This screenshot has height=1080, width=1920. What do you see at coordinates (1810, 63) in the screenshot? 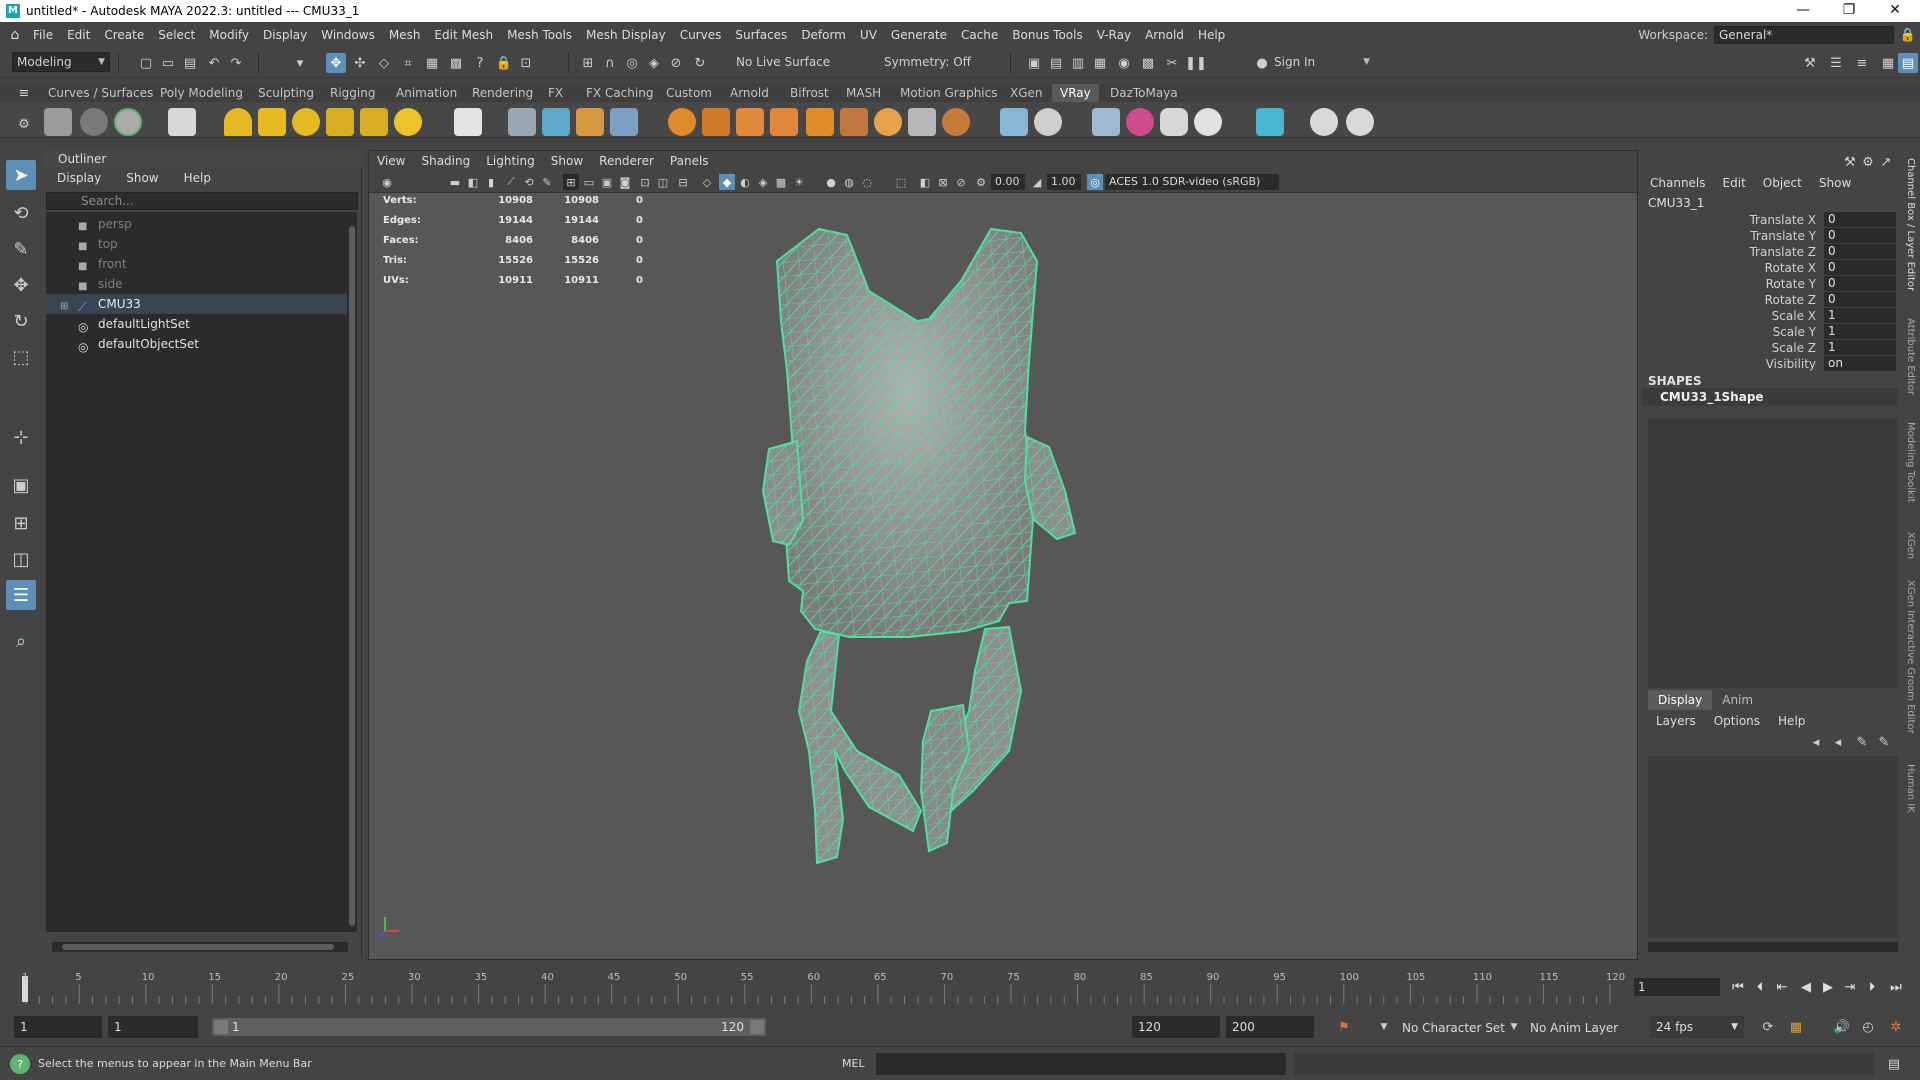
I see `modeling-toolkit-icon: ⚒` at bounding box center [1810, 63].